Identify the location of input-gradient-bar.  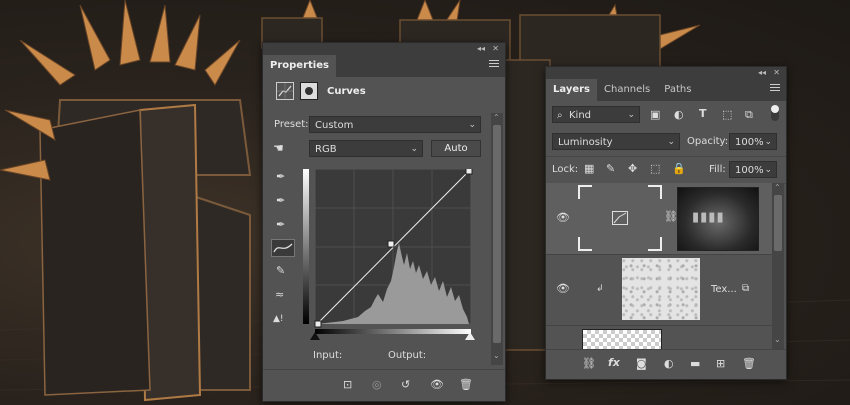
(393, 331).